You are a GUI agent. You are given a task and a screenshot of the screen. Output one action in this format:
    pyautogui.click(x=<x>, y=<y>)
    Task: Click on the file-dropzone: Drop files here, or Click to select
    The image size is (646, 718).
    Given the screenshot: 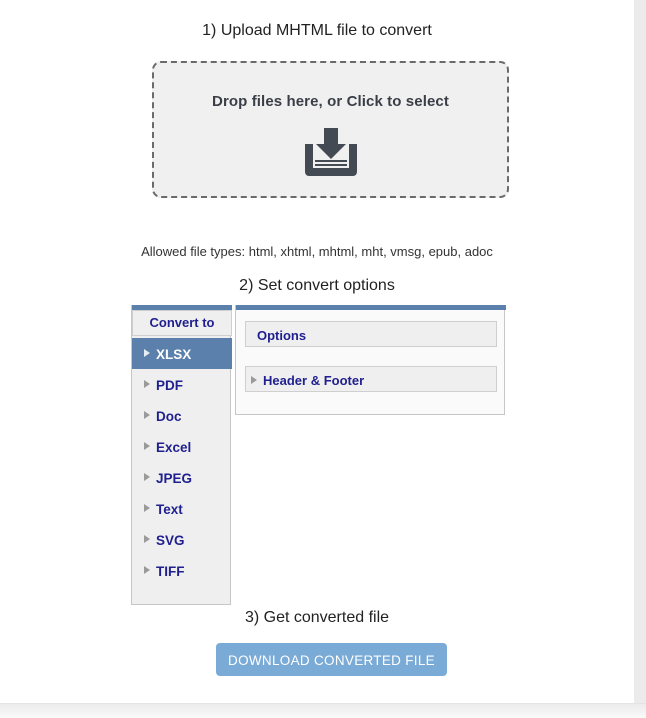 What is the action you would take?
    pyautogui.click(x=330, y=129)
    